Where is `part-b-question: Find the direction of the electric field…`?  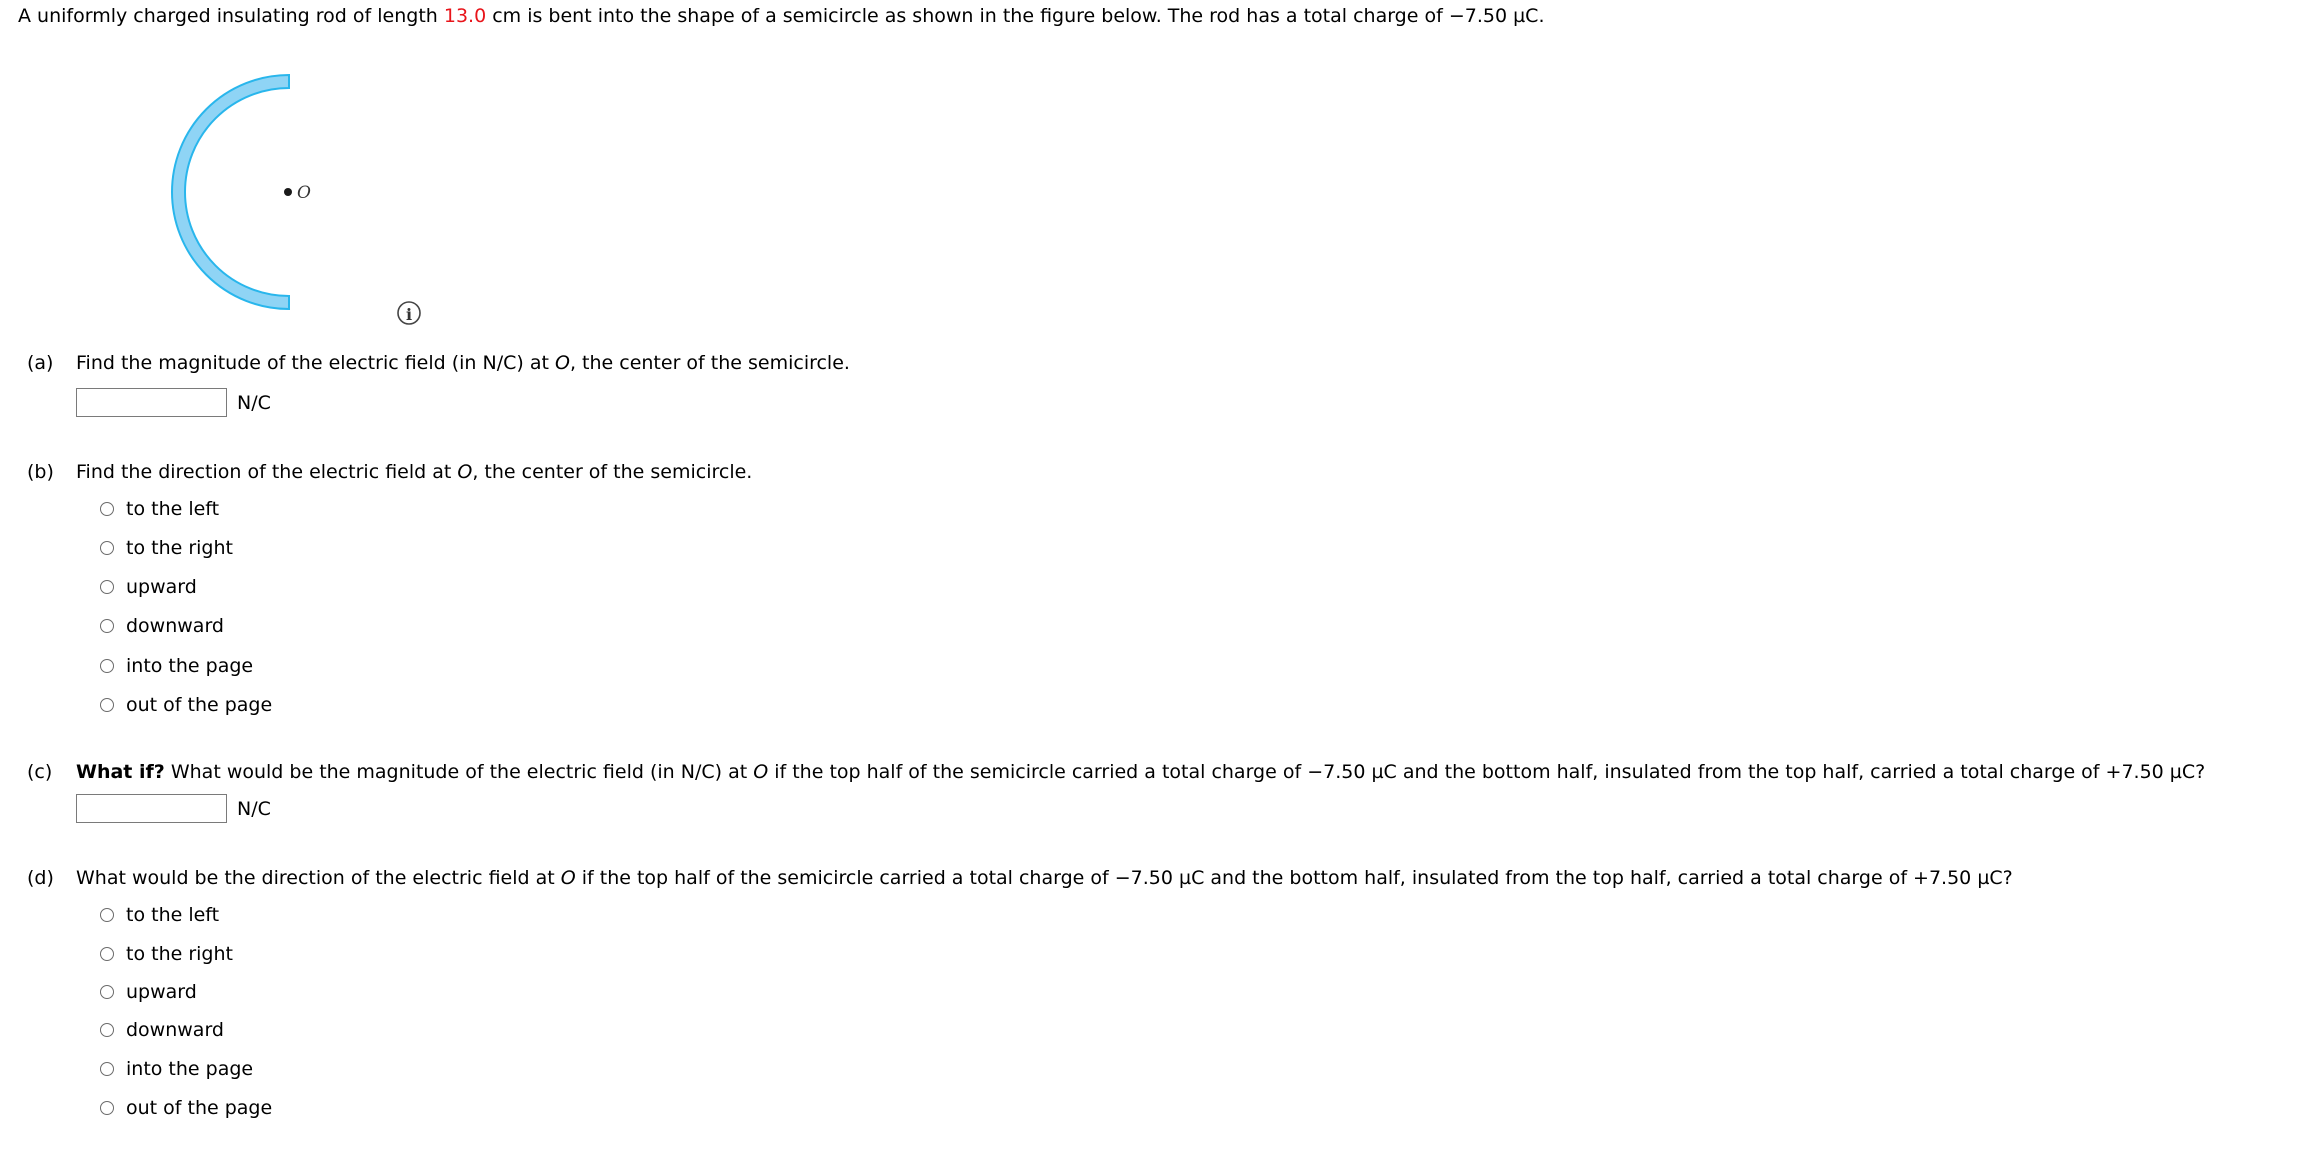 part-b-question: Find the direction of the electric field… is located at coordinates (414, 472).